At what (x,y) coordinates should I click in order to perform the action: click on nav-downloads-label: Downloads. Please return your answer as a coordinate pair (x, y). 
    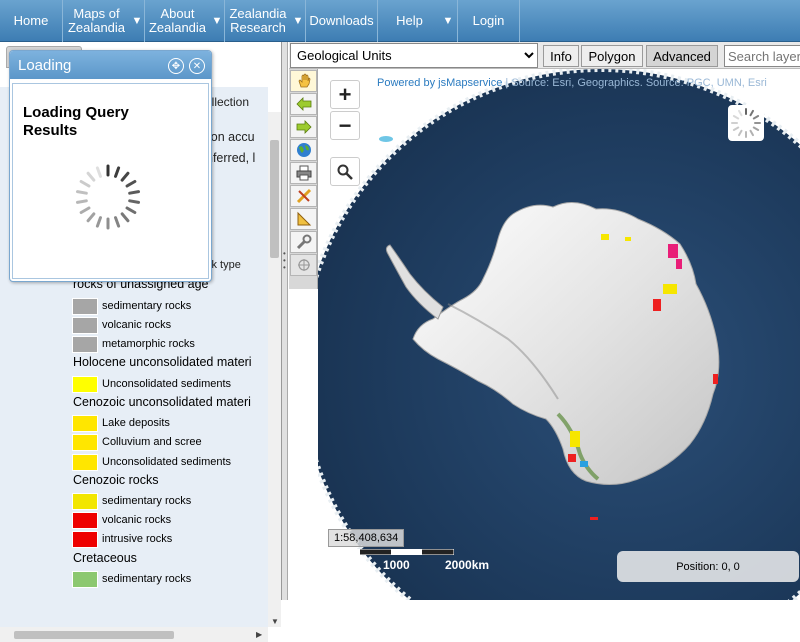
    Looking at the image, I should click on (341, 20).